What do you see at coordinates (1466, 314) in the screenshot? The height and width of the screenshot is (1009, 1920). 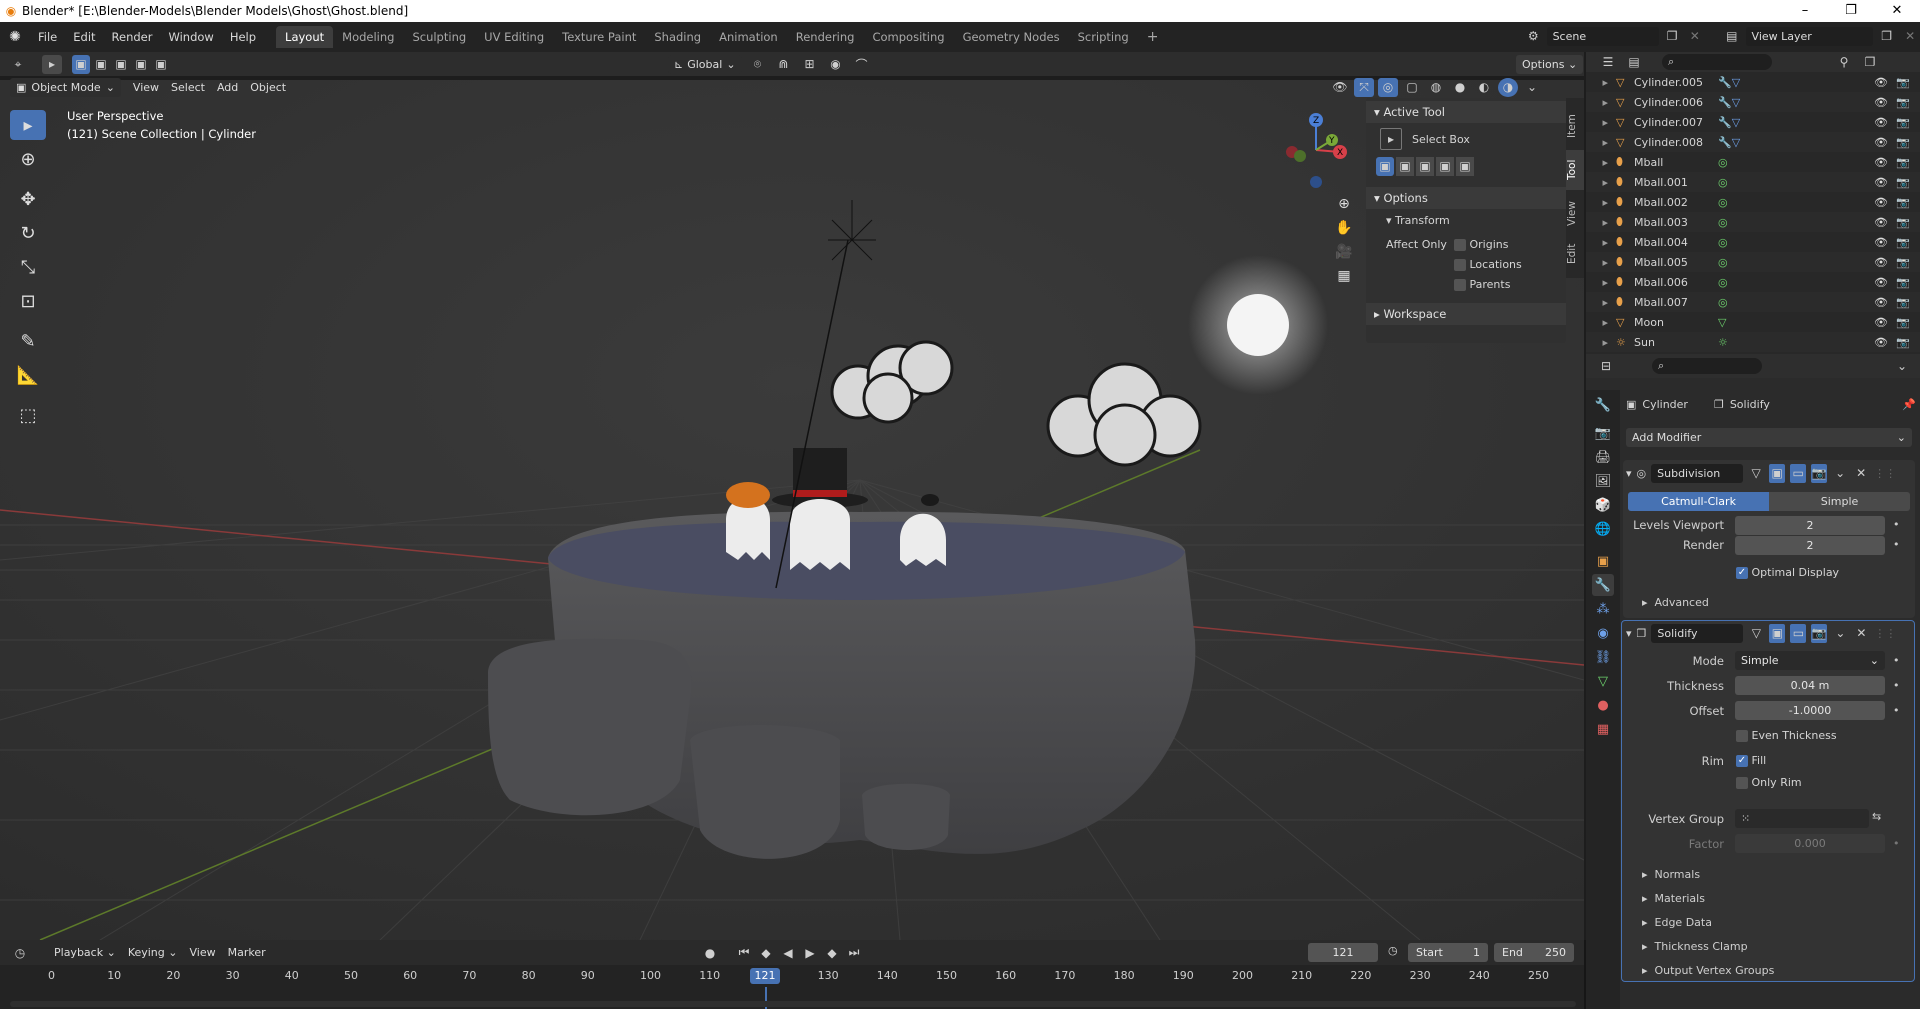 I see `workspace-section-header: ▸ Workspace` at bounding box center [1466, 314].